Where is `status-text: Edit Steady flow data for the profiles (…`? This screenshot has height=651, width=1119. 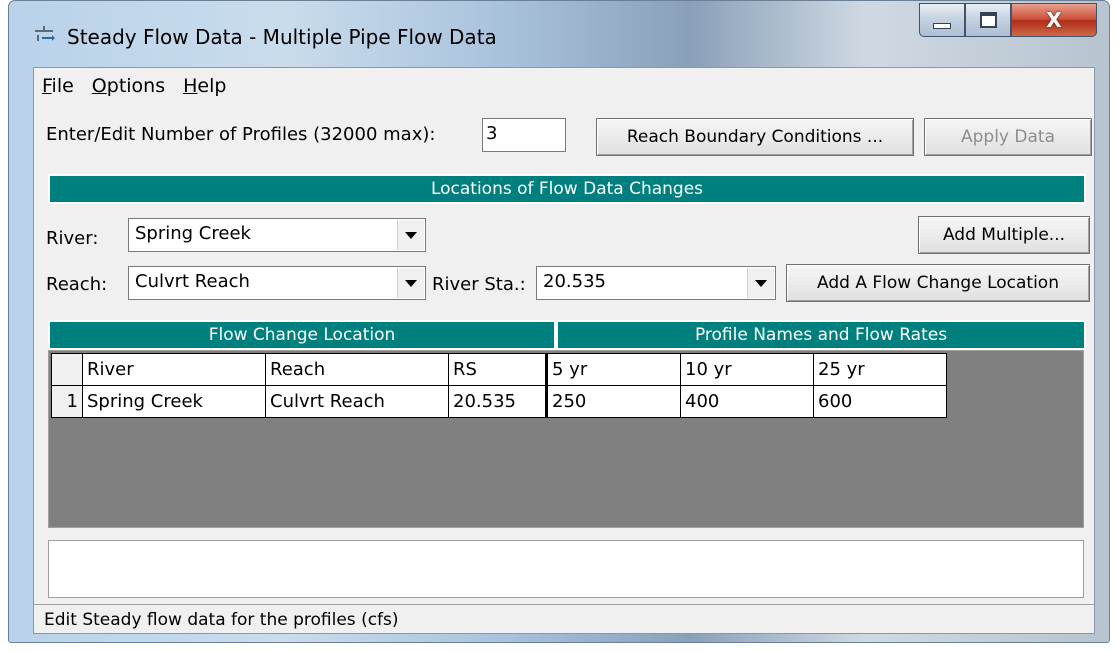
status-text: Edit Steady flow data for the profiles (… is located at coordinates (221, 620).